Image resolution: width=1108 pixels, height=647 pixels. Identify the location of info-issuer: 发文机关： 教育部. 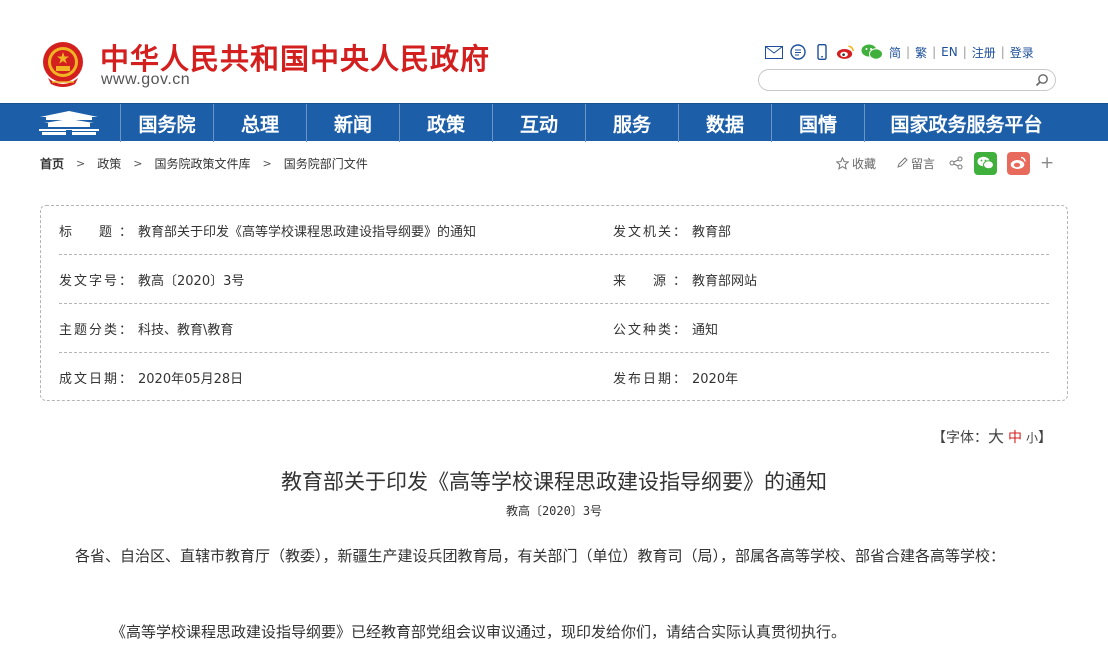
(672, 230).